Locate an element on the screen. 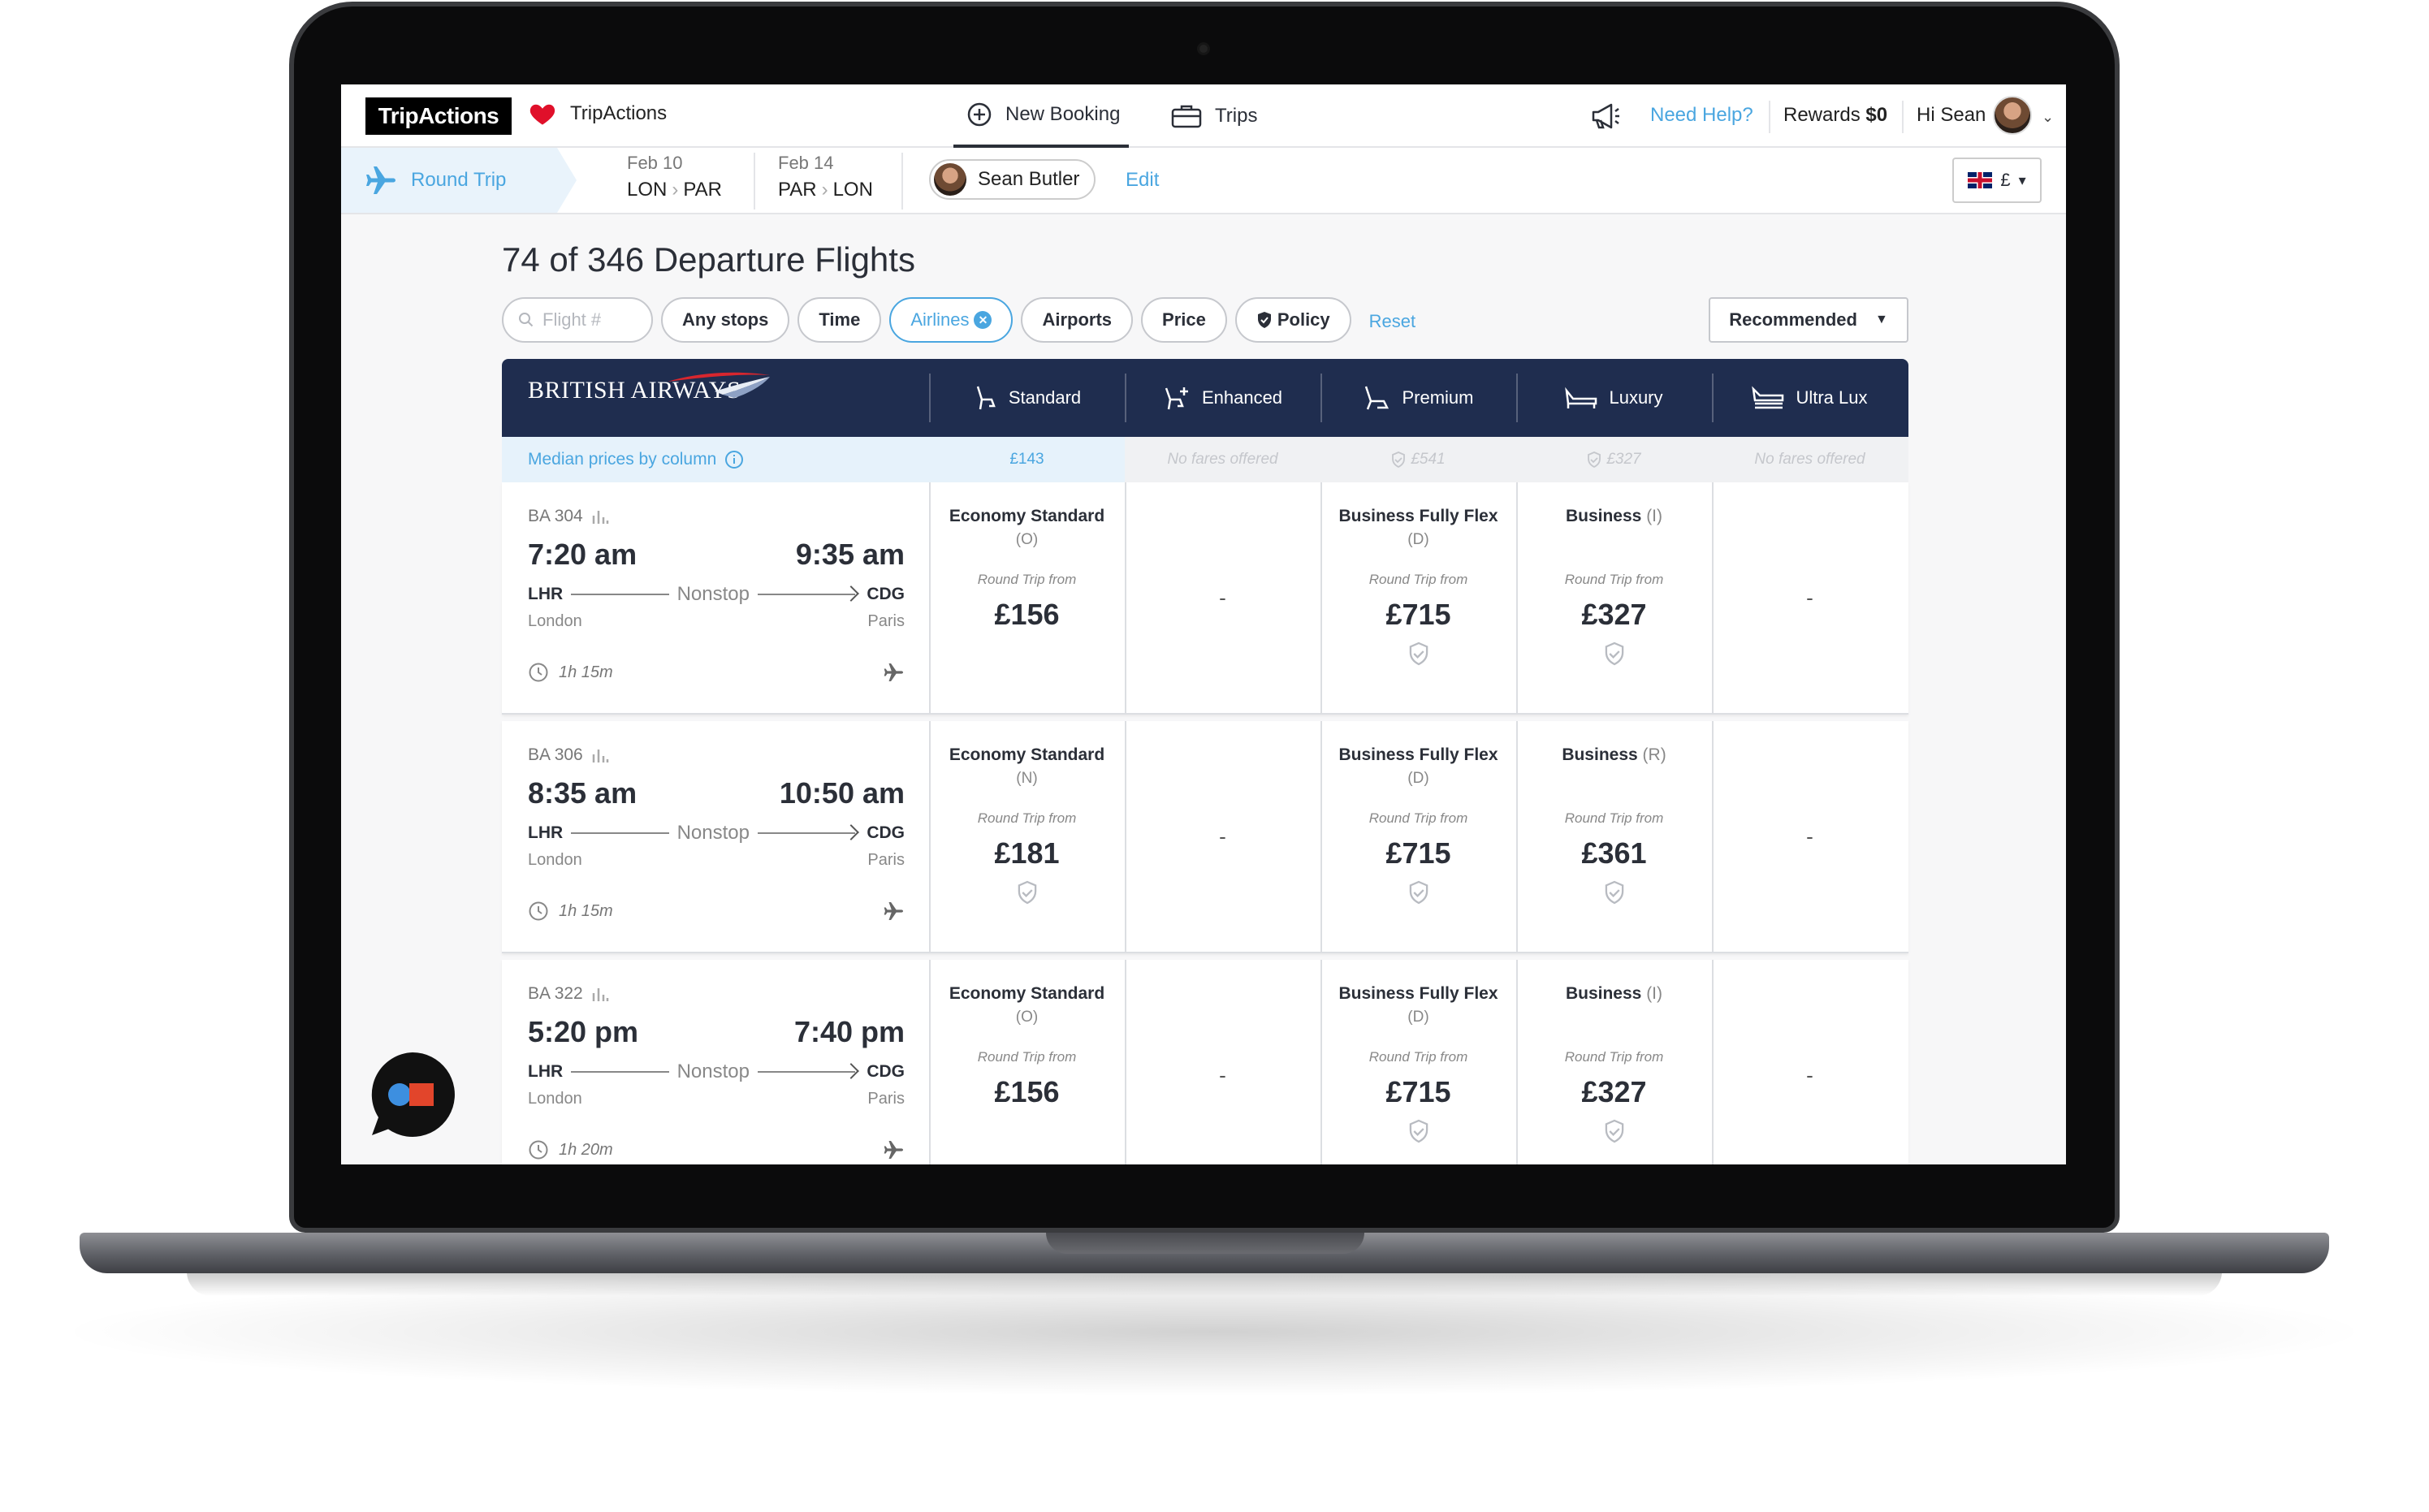  departure-time: 7:20 am is located at coordinates (583, 554).